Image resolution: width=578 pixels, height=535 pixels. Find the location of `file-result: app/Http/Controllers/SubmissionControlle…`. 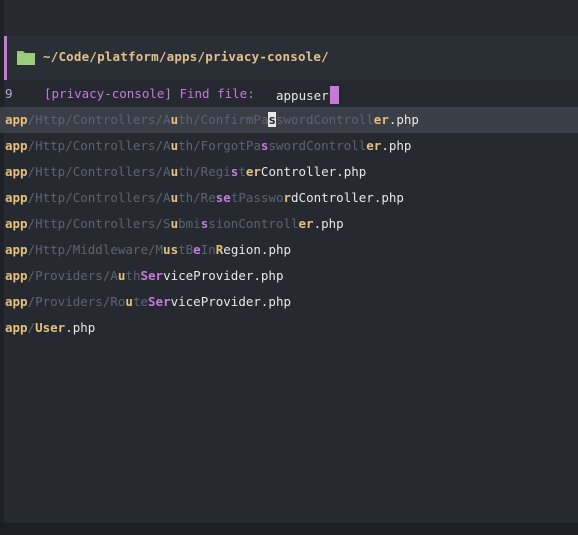

file-result: app/Http/Controllers/SubmissionControlle… is located at coordinates (289, 224).